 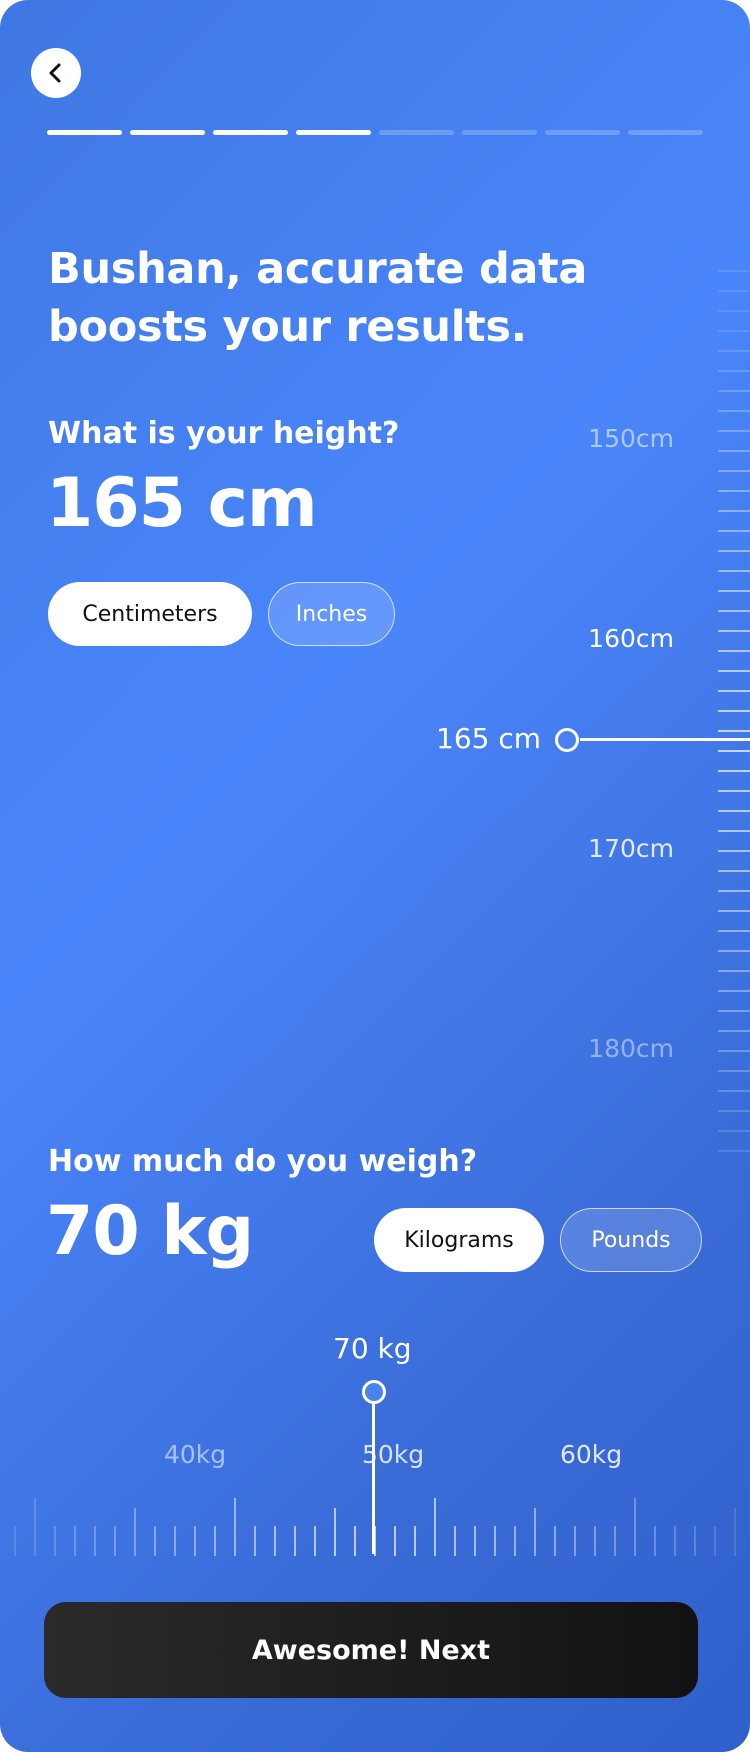 I want to click on next-button: Awesome! Next, so click(x=371, y=1650).